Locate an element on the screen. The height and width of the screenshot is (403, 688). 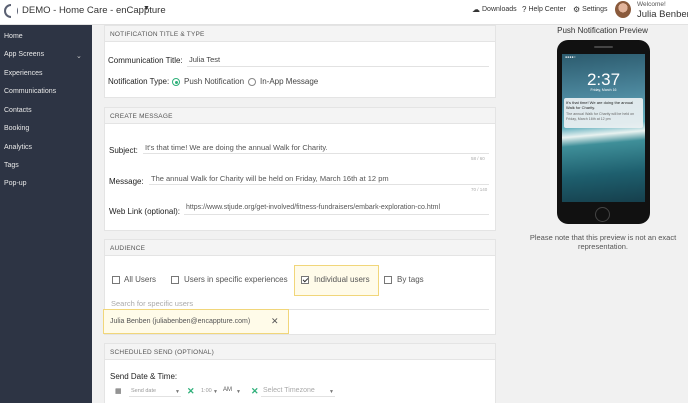
push-notification-label: Push Notification is located at coordinates (214, 81).